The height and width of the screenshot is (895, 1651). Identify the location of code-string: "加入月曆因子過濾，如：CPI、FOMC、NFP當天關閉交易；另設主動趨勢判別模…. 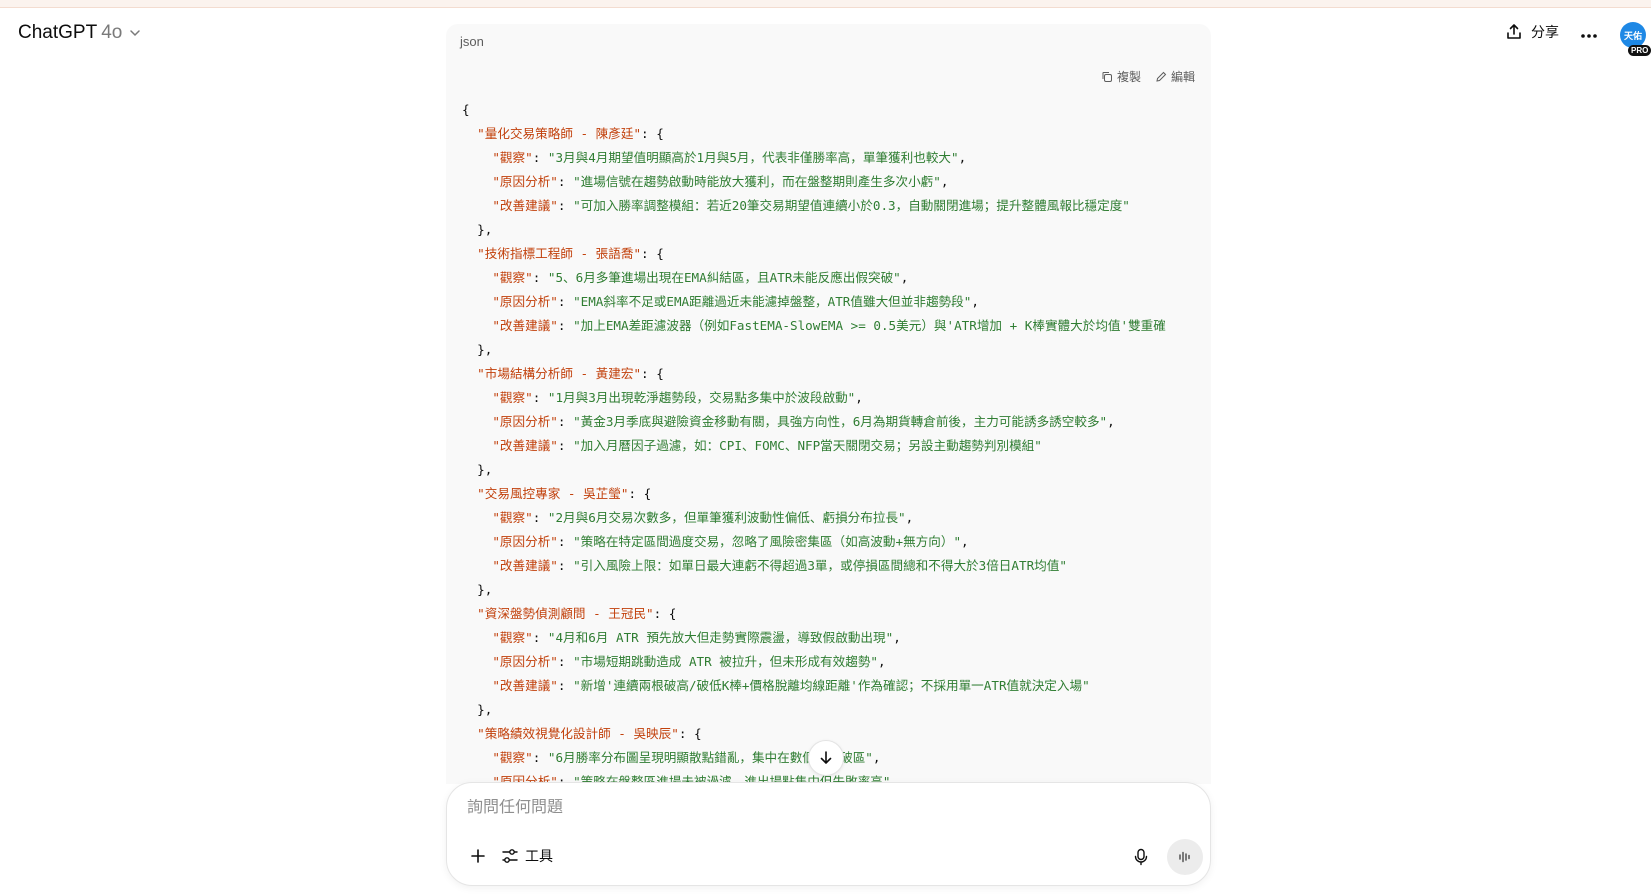
(807, 445).